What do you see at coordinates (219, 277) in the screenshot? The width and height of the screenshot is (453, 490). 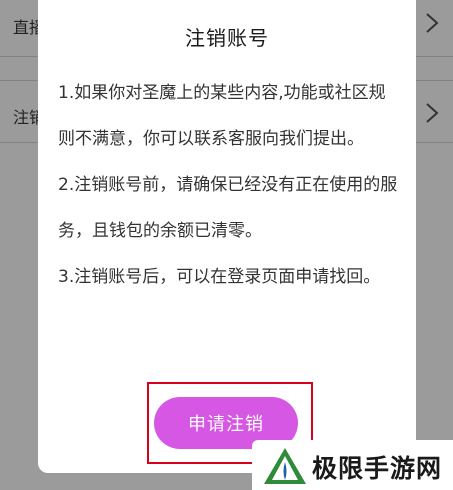 I see `dialog-paragraph-3: 3.注销账号后，可以在登录页面申请找回。` at bounding box center [219, 277].